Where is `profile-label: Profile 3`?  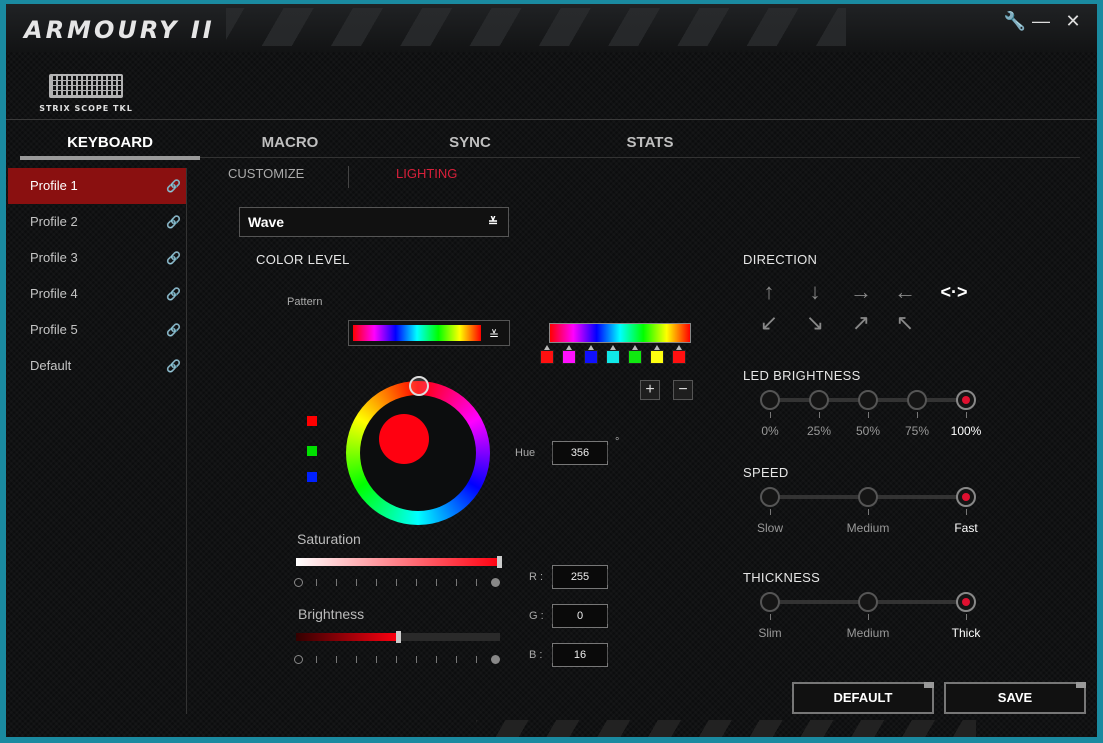
profile-label: Profile 3 is located at coordinates (54, 257).